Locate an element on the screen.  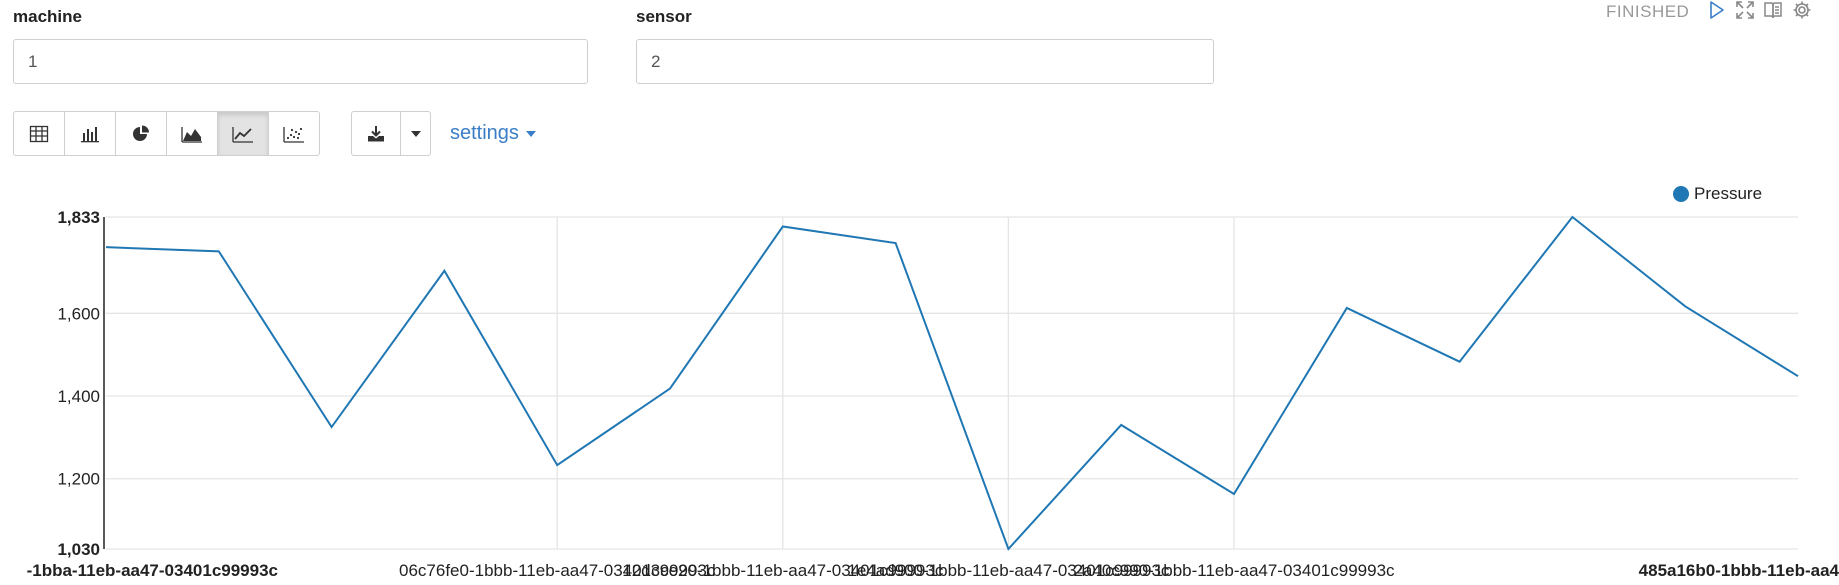
area-chart-icon is located at coordinates (191, 134).